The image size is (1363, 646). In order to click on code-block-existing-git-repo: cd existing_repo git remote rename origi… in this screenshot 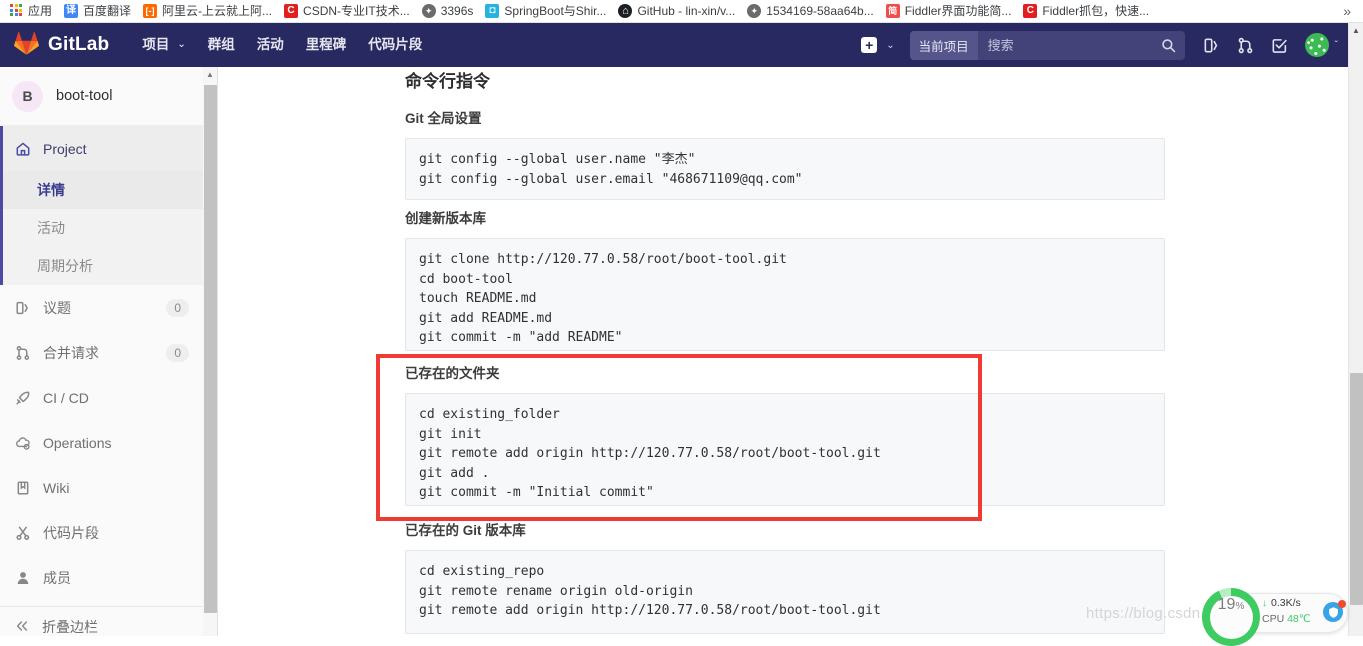, I will do `click(785, 592)`.